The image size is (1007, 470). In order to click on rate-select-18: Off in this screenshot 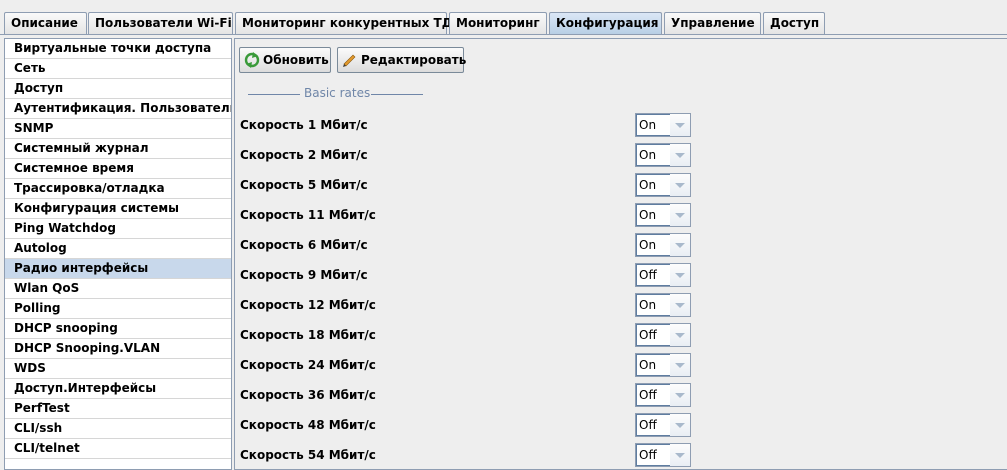, I will do `click(663, 335)`.